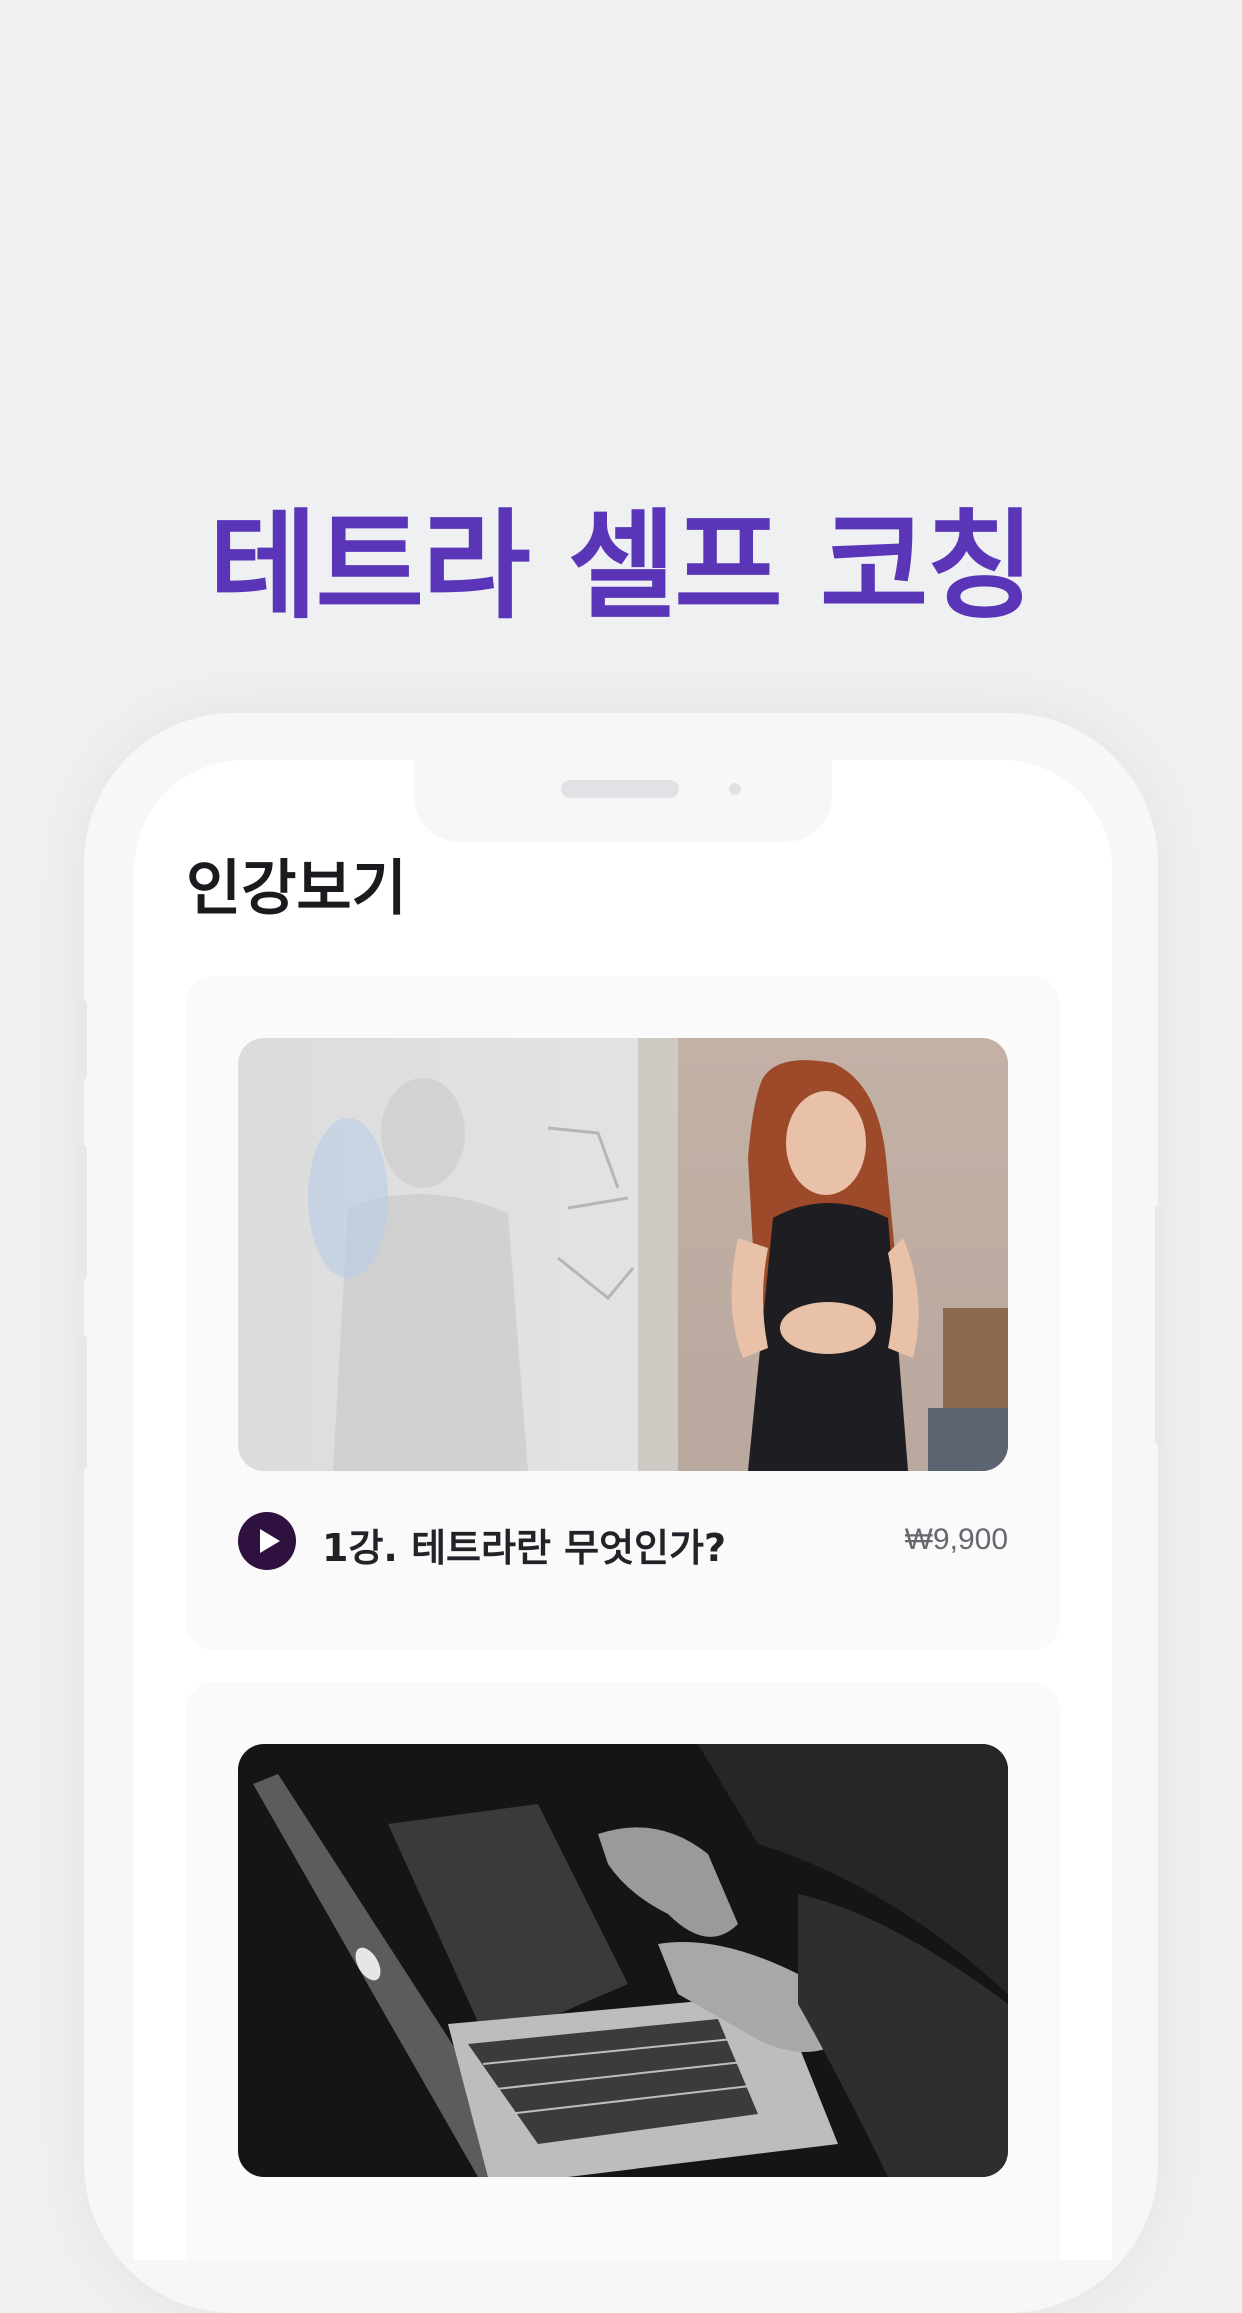  I want to click on play-icon, so click(267, 1541).